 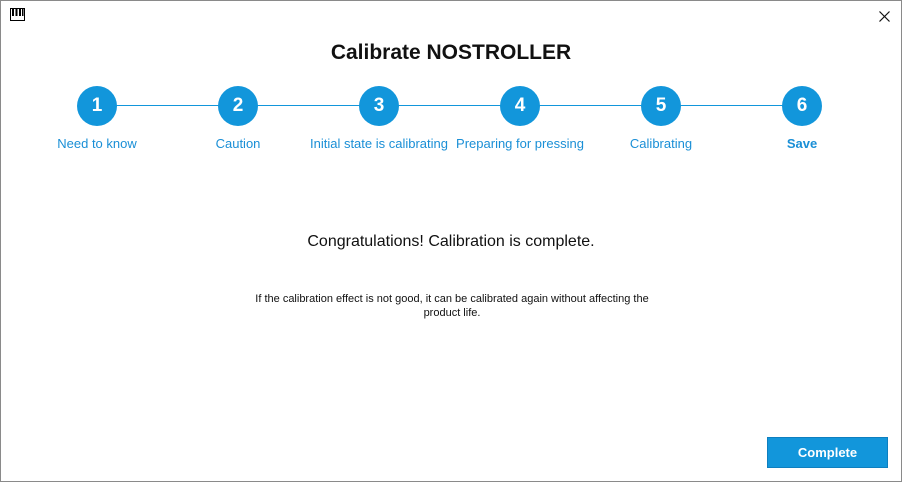 I want to click on step-label: Calibrating, so click(x=661, y=143).